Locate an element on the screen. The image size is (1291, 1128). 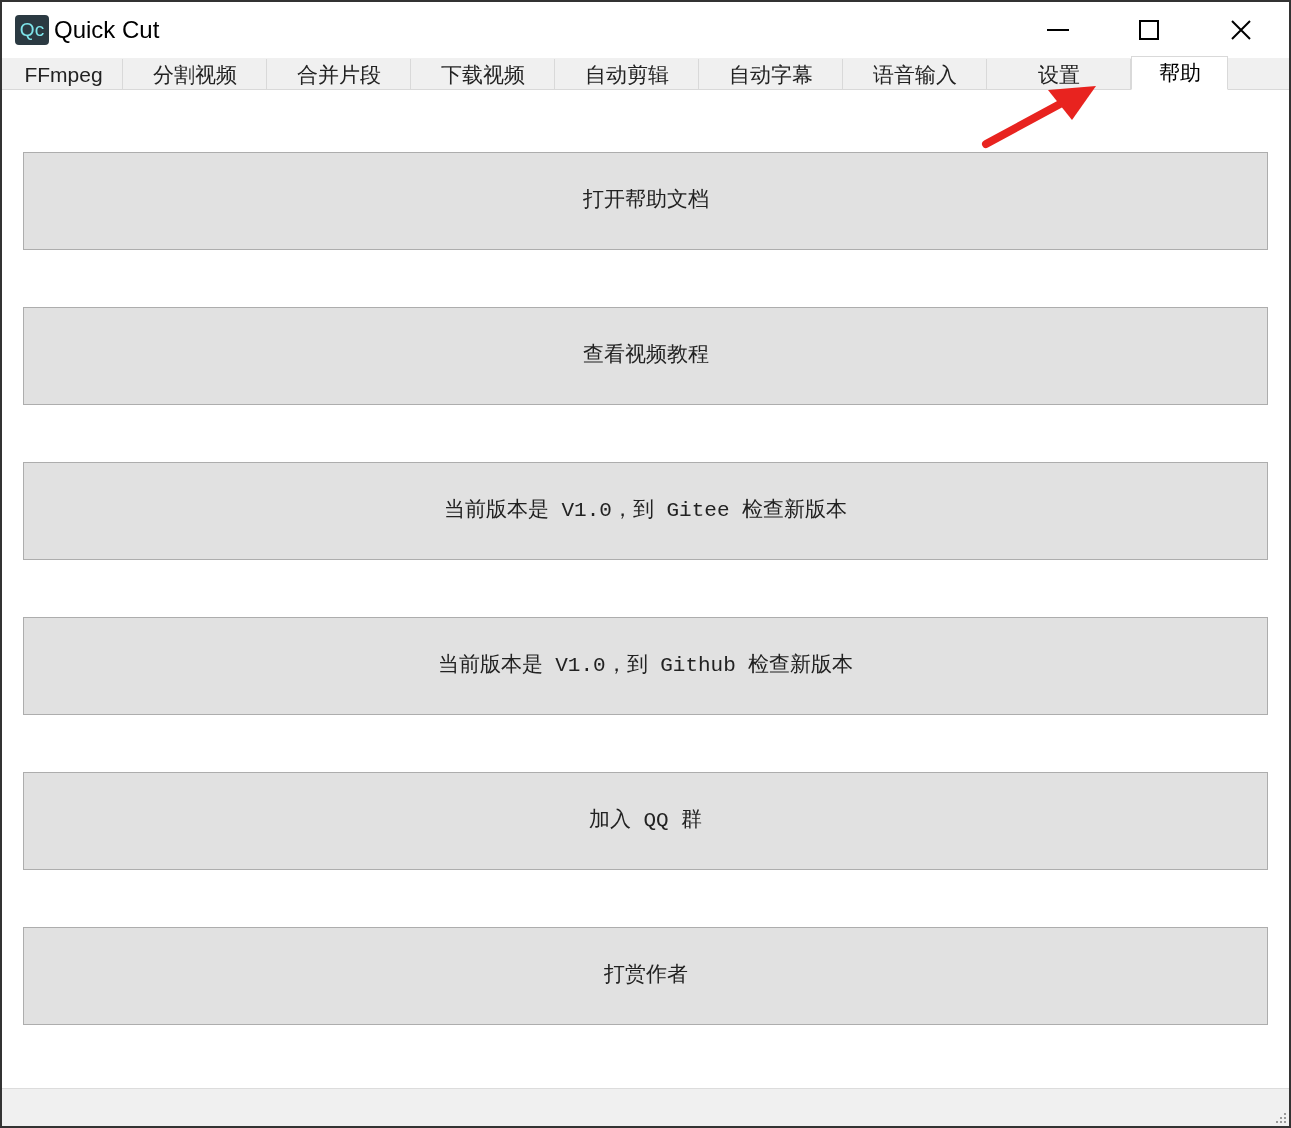
action-button: 打开帮助文档 is located at coordinates (645, 201).